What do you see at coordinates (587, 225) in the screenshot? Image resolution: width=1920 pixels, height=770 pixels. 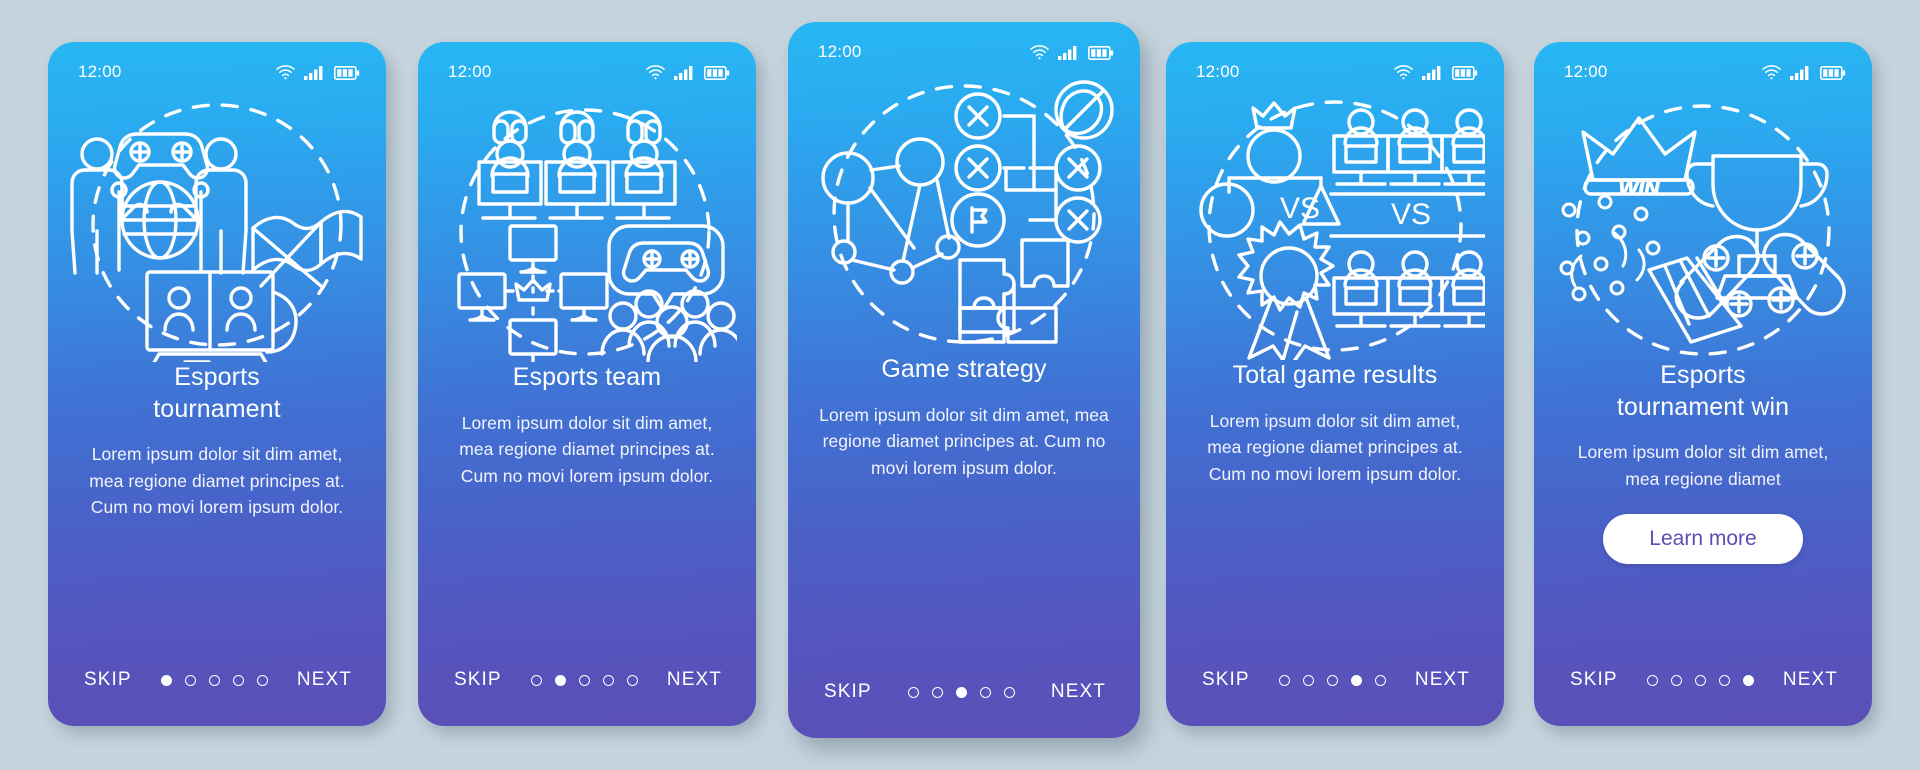 I see `esports-team-illustration` at bounding box center [587, 225].